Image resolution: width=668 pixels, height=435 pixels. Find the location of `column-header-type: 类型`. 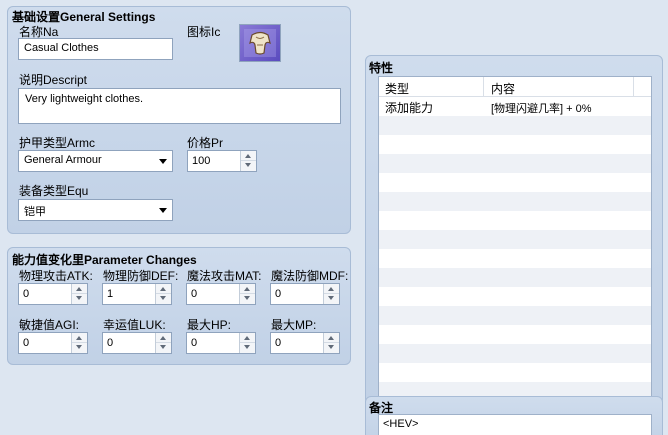

column-header-type: 类型 is located at coordinates (397, 88).